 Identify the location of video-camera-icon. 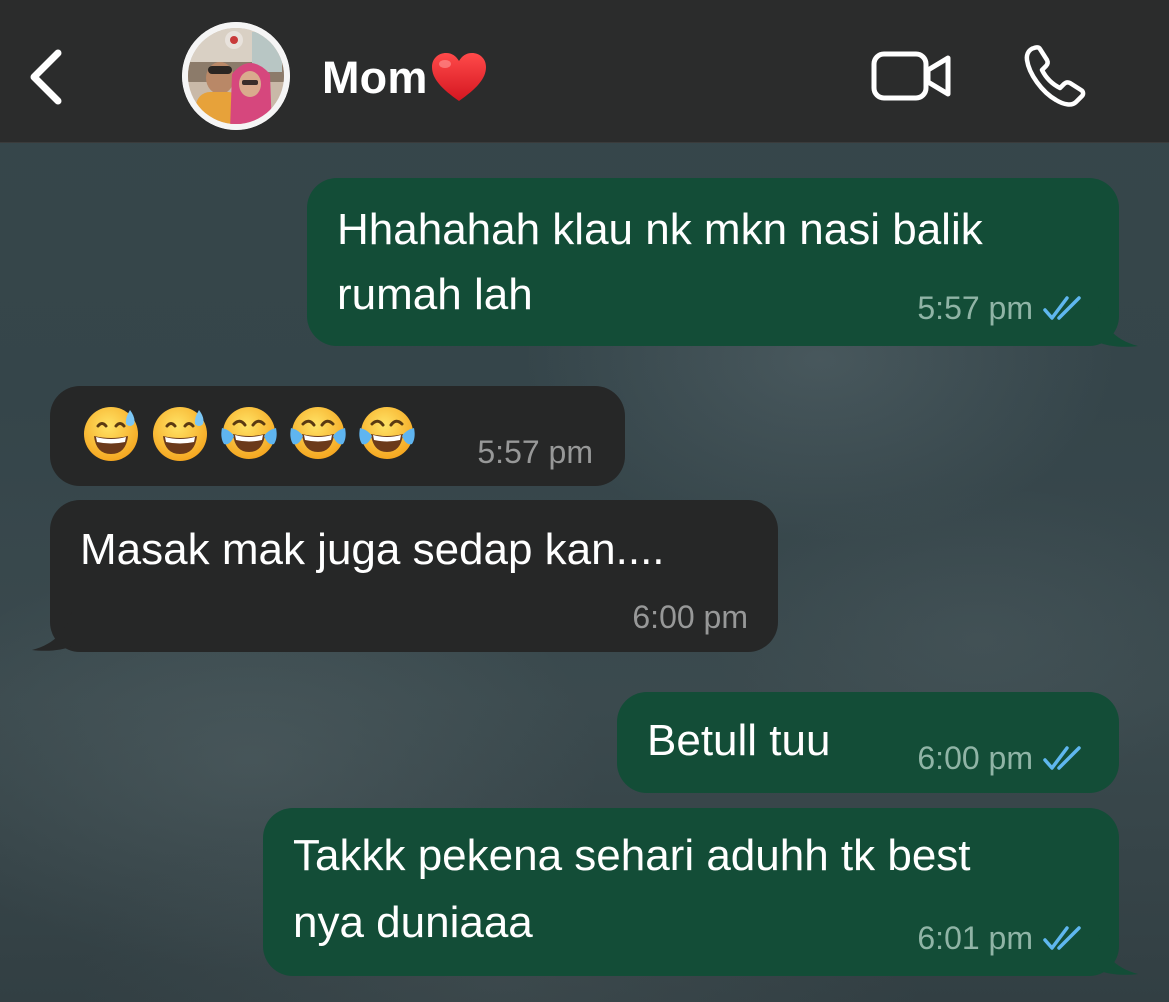
(911, 76).